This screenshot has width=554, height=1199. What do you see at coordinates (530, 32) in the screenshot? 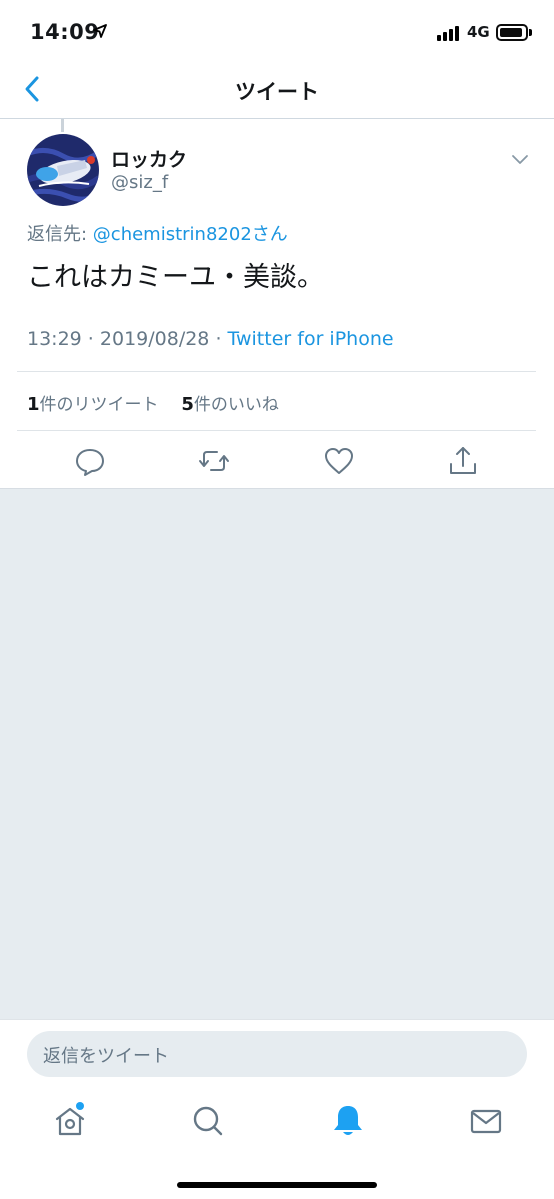
I see `battery-cap` at bounding box center [530, 32].